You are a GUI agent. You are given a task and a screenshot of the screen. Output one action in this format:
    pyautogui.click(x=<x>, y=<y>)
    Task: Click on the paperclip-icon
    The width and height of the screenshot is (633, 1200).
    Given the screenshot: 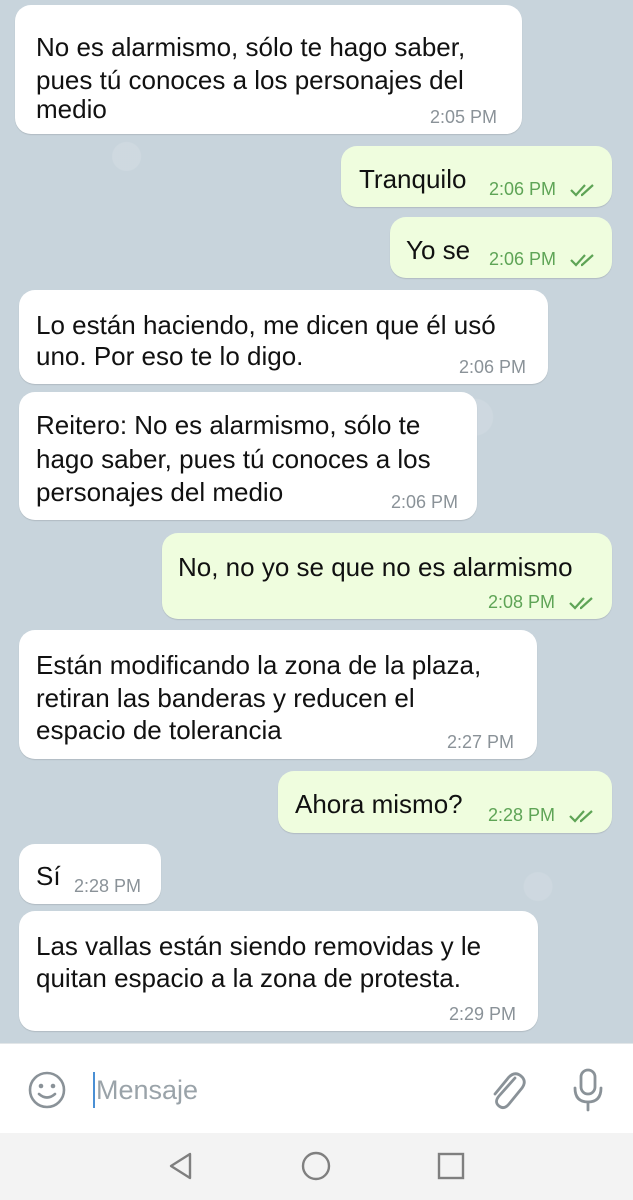 What is the action you would take?
    pyautogui.click(x=507, y=1090)
    